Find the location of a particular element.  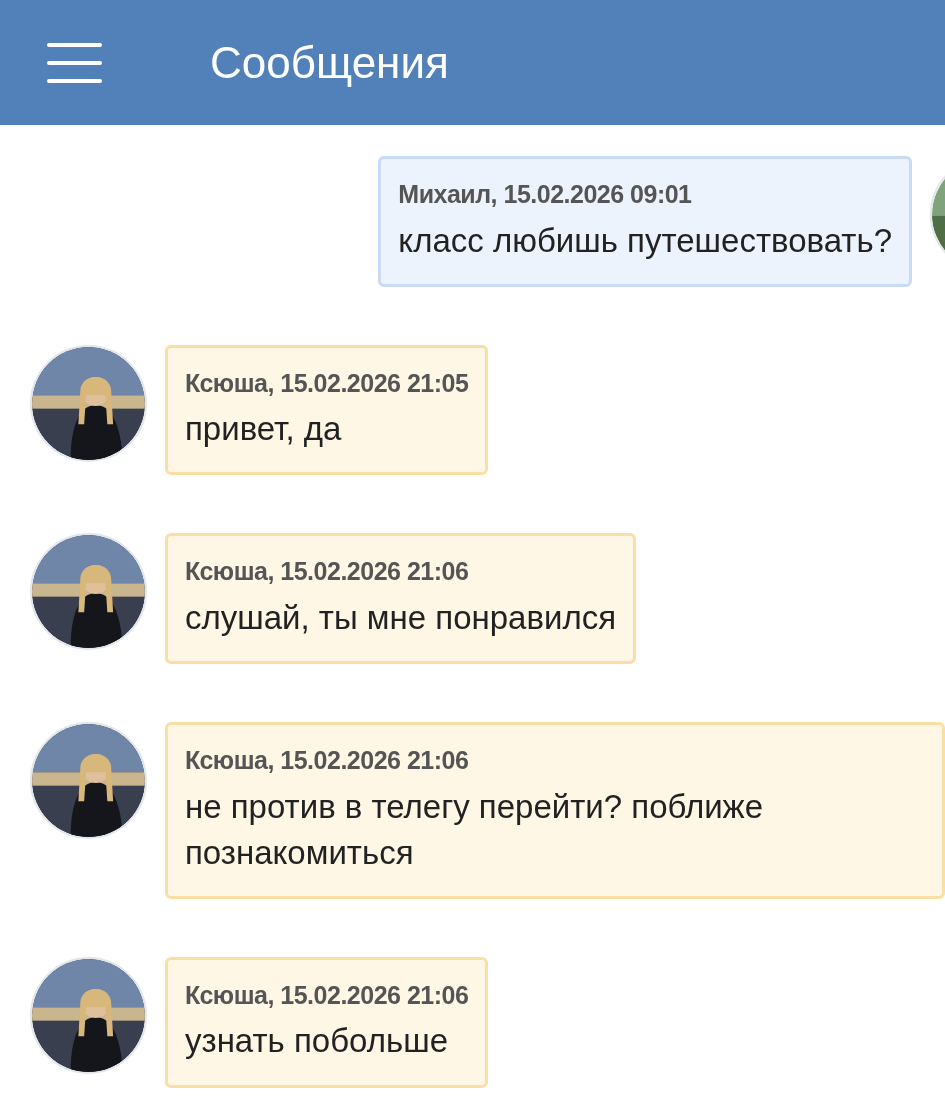

page-title: Сообщения is located at coordinates (329, 62).